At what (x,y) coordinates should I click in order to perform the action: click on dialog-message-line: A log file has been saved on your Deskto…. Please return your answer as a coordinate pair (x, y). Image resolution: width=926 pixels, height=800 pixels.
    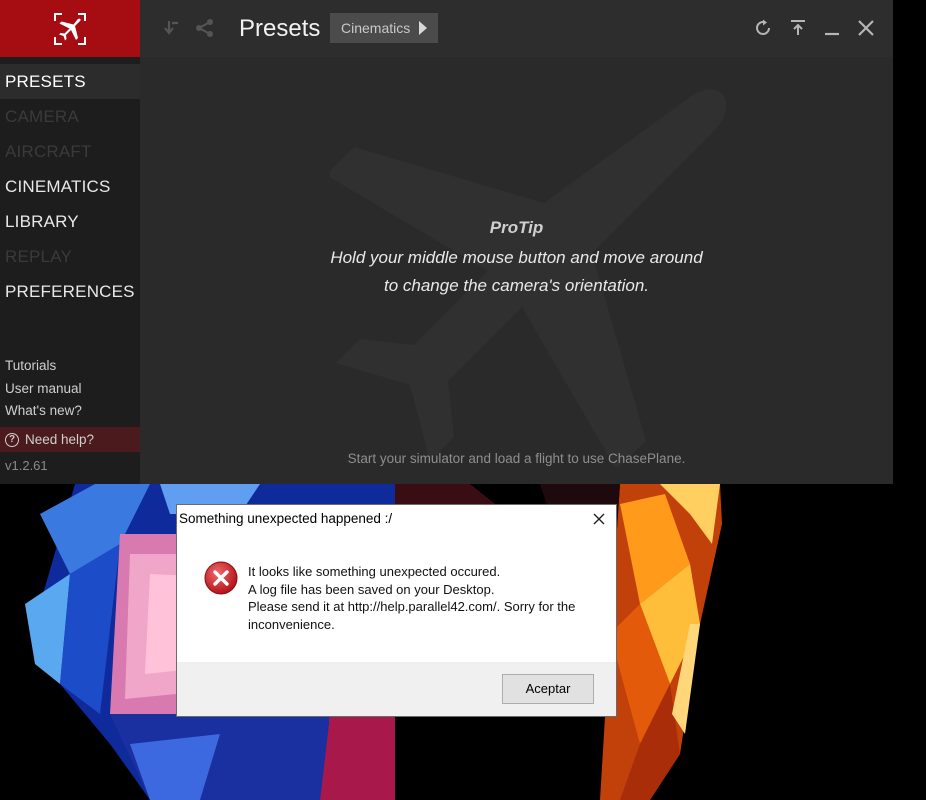
    Looking at the image, I should click on (371, 589).